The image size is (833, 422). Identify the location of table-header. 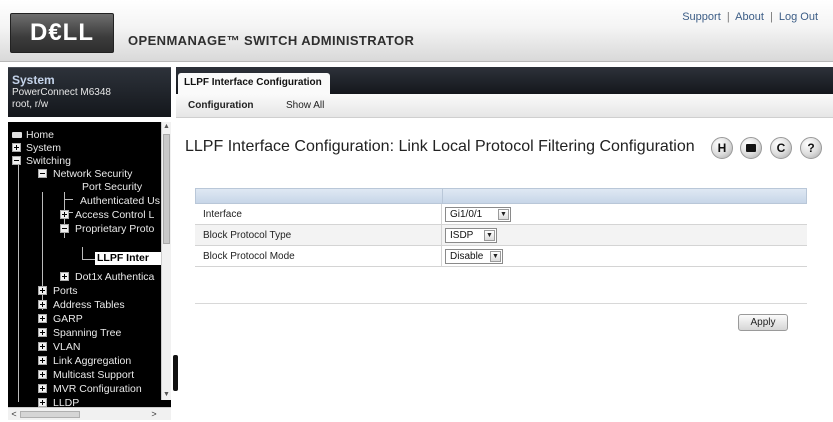
(501, 196).